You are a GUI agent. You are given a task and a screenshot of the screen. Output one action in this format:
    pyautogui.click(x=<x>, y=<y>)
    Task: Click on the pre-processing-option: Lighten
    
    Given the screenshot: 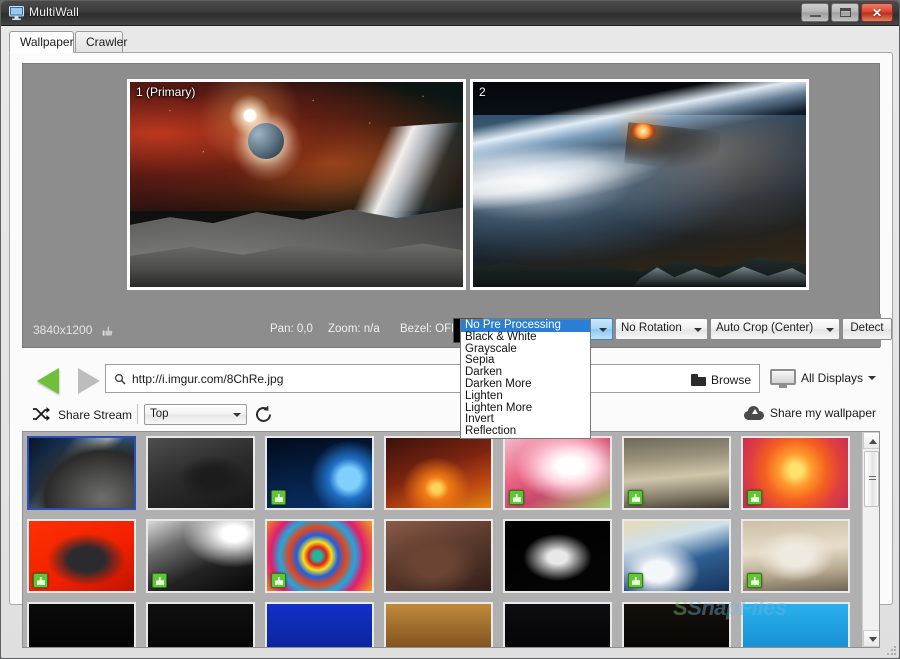 What is the action you would take?
    pyautogui.click(x=525, y=396)
    